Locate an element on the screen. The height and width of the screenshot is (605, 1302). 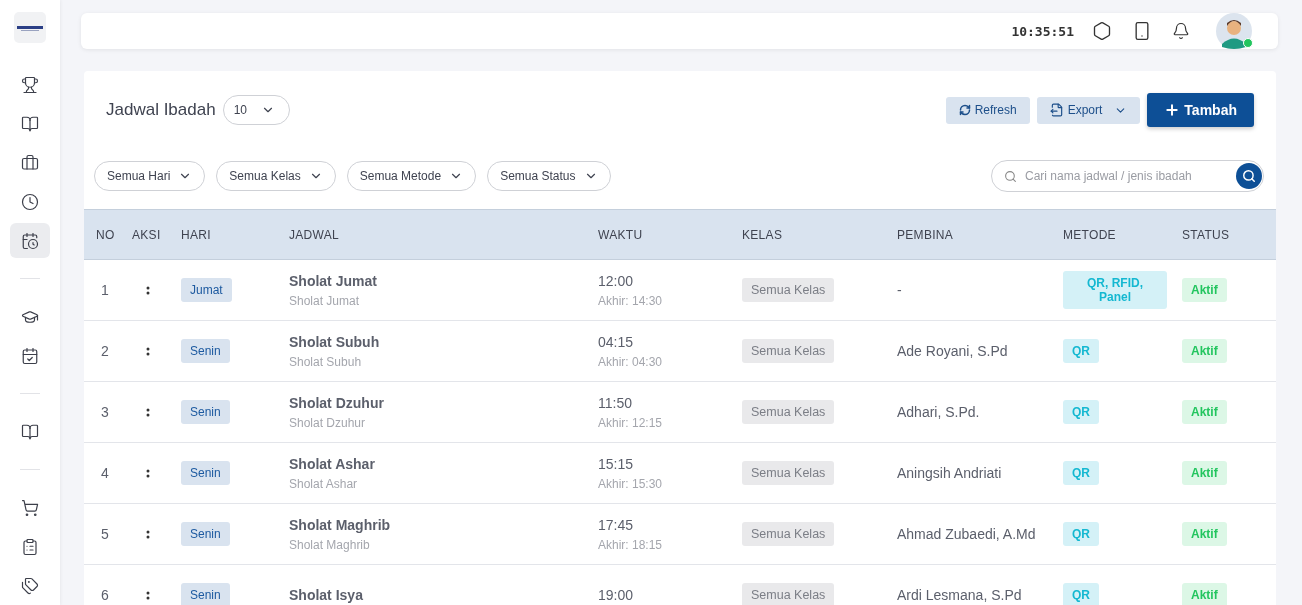
column-header: STATUS is located at coordinates (1206, 234).